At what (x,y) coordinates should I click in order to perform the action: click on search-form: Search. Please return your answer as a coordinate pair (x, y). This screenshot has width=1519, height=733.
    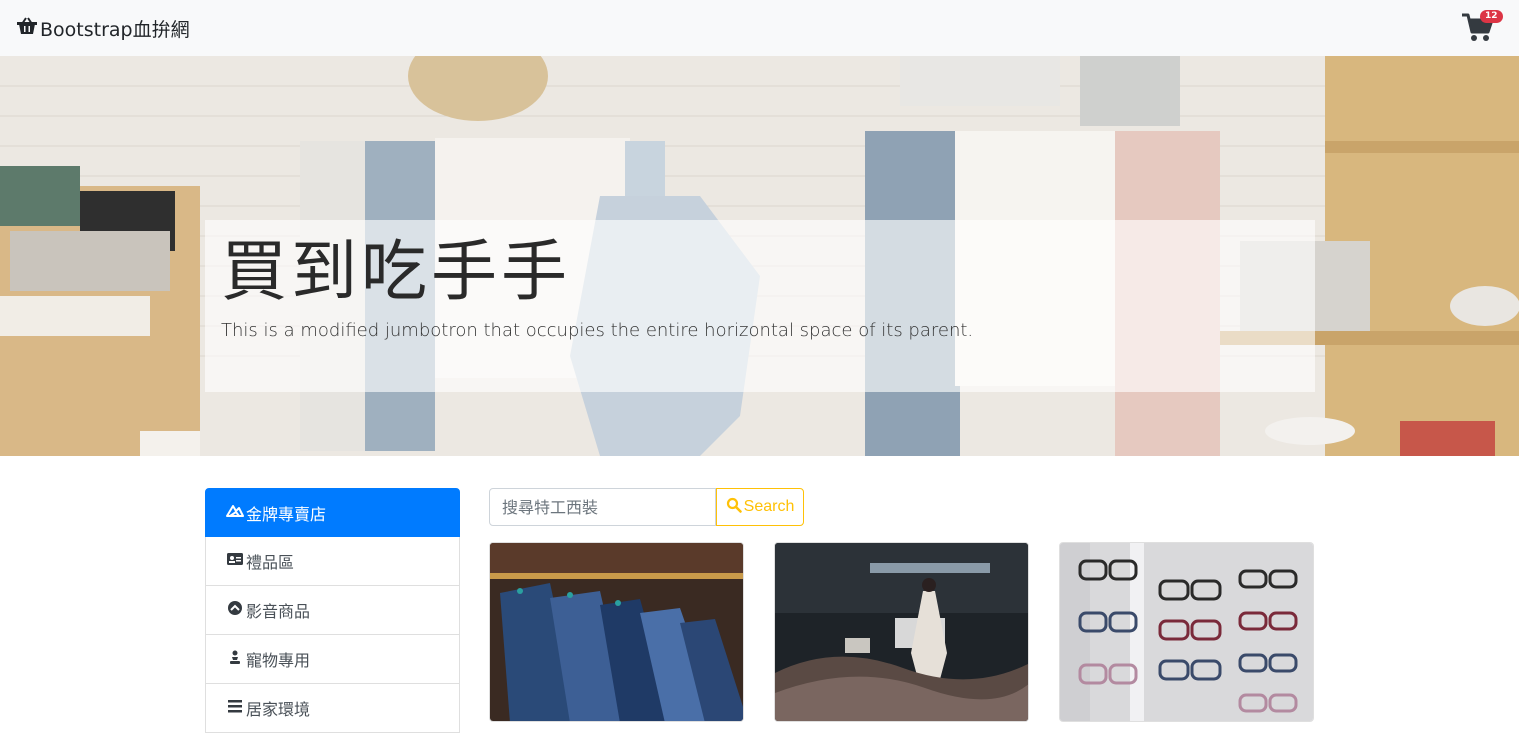
    Looking at the image, I should click on (646, 507).